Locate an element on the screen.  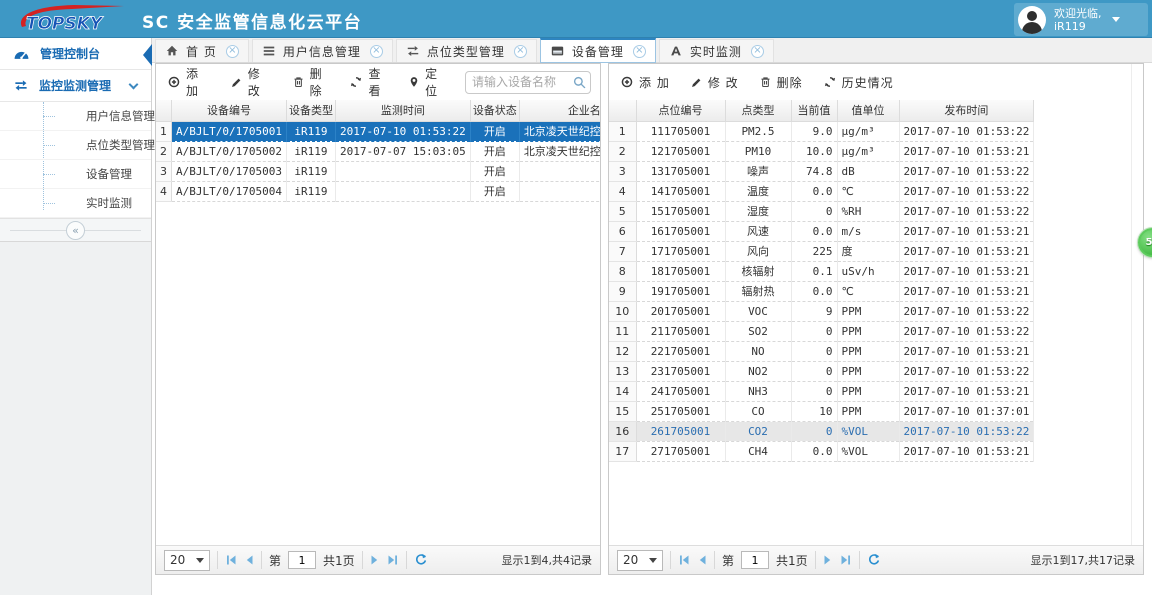
table-row: 10 201705001 VOC 9 PPM 2017-07-10 01:53:22 is located at coordinates (822, 311).